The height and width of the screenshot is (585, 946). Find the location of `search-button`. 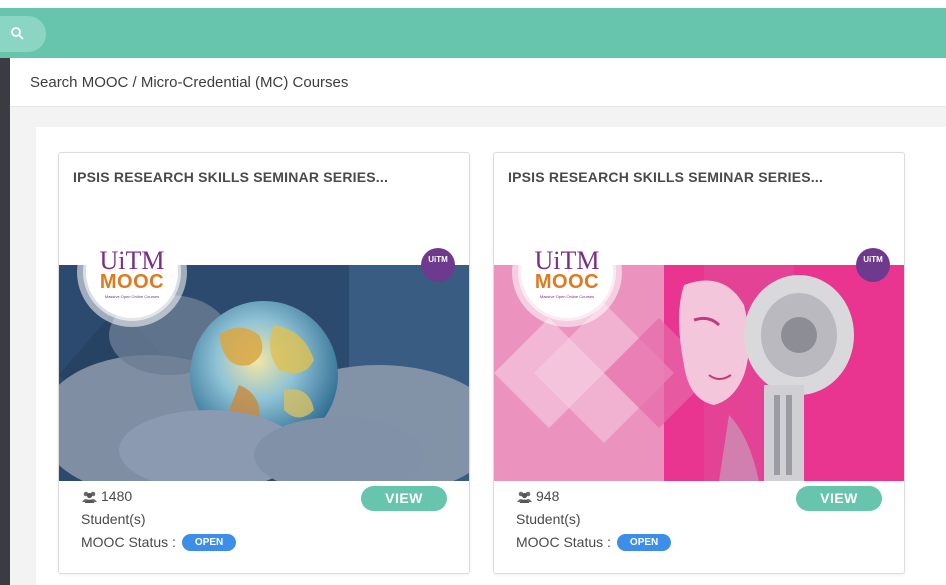

search-button is located at coordinates (23, 34).